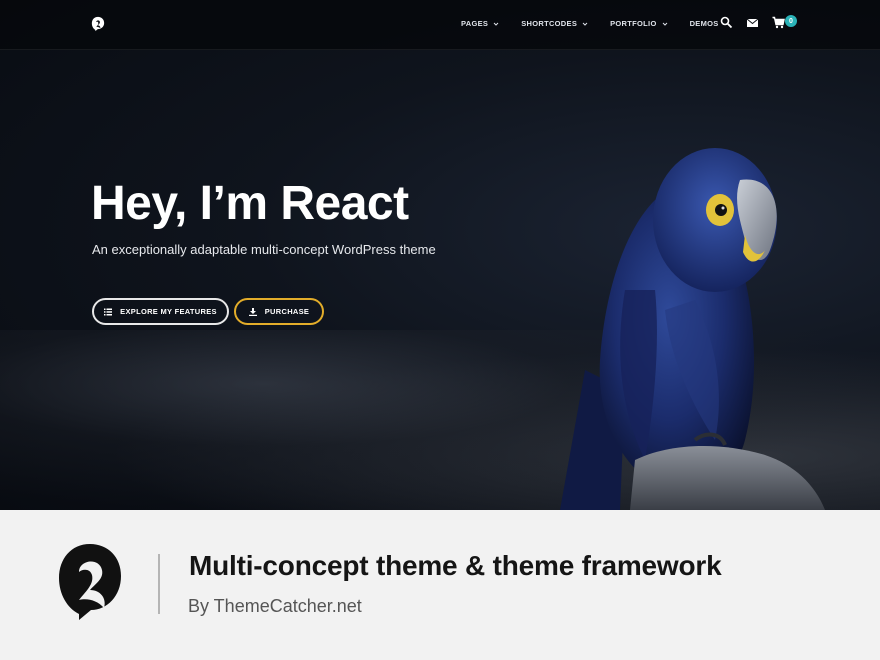 The width and height of the screenshot is (880, 660). What do you see at coordinates (108, 311) in the screenshot?
I see `list-icon` at bounding box center [108, 311].